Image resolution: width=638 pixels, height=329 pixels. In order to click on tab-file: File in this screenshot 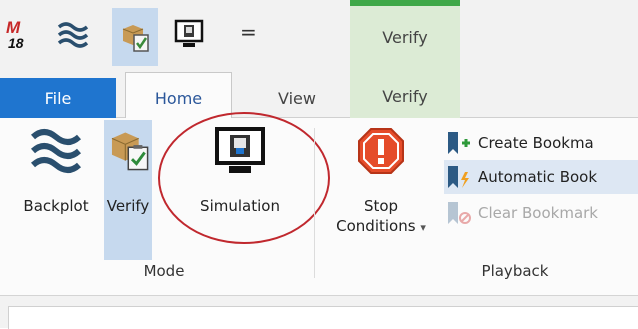, I will do `click(58, 98)`.